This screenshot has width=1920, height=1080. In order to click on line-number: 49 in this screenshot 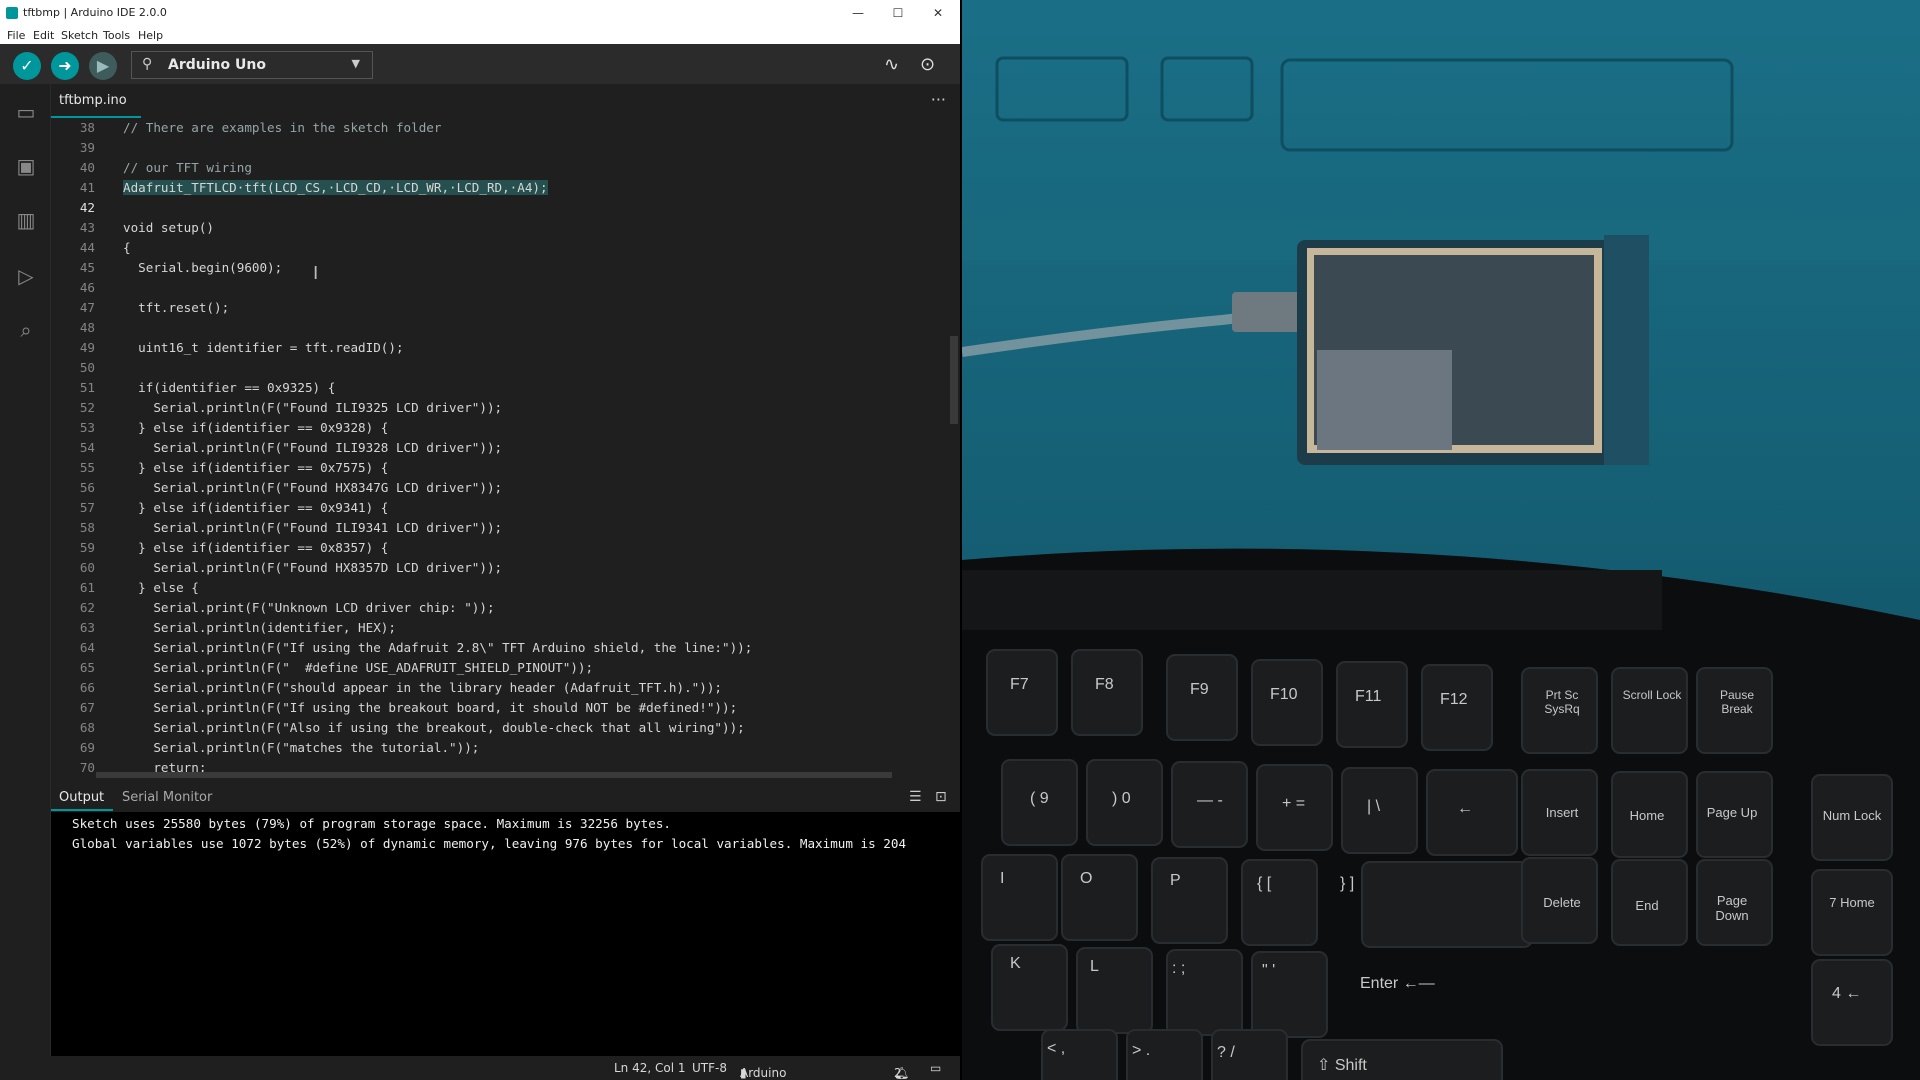, I will do `click(87, 347)`.